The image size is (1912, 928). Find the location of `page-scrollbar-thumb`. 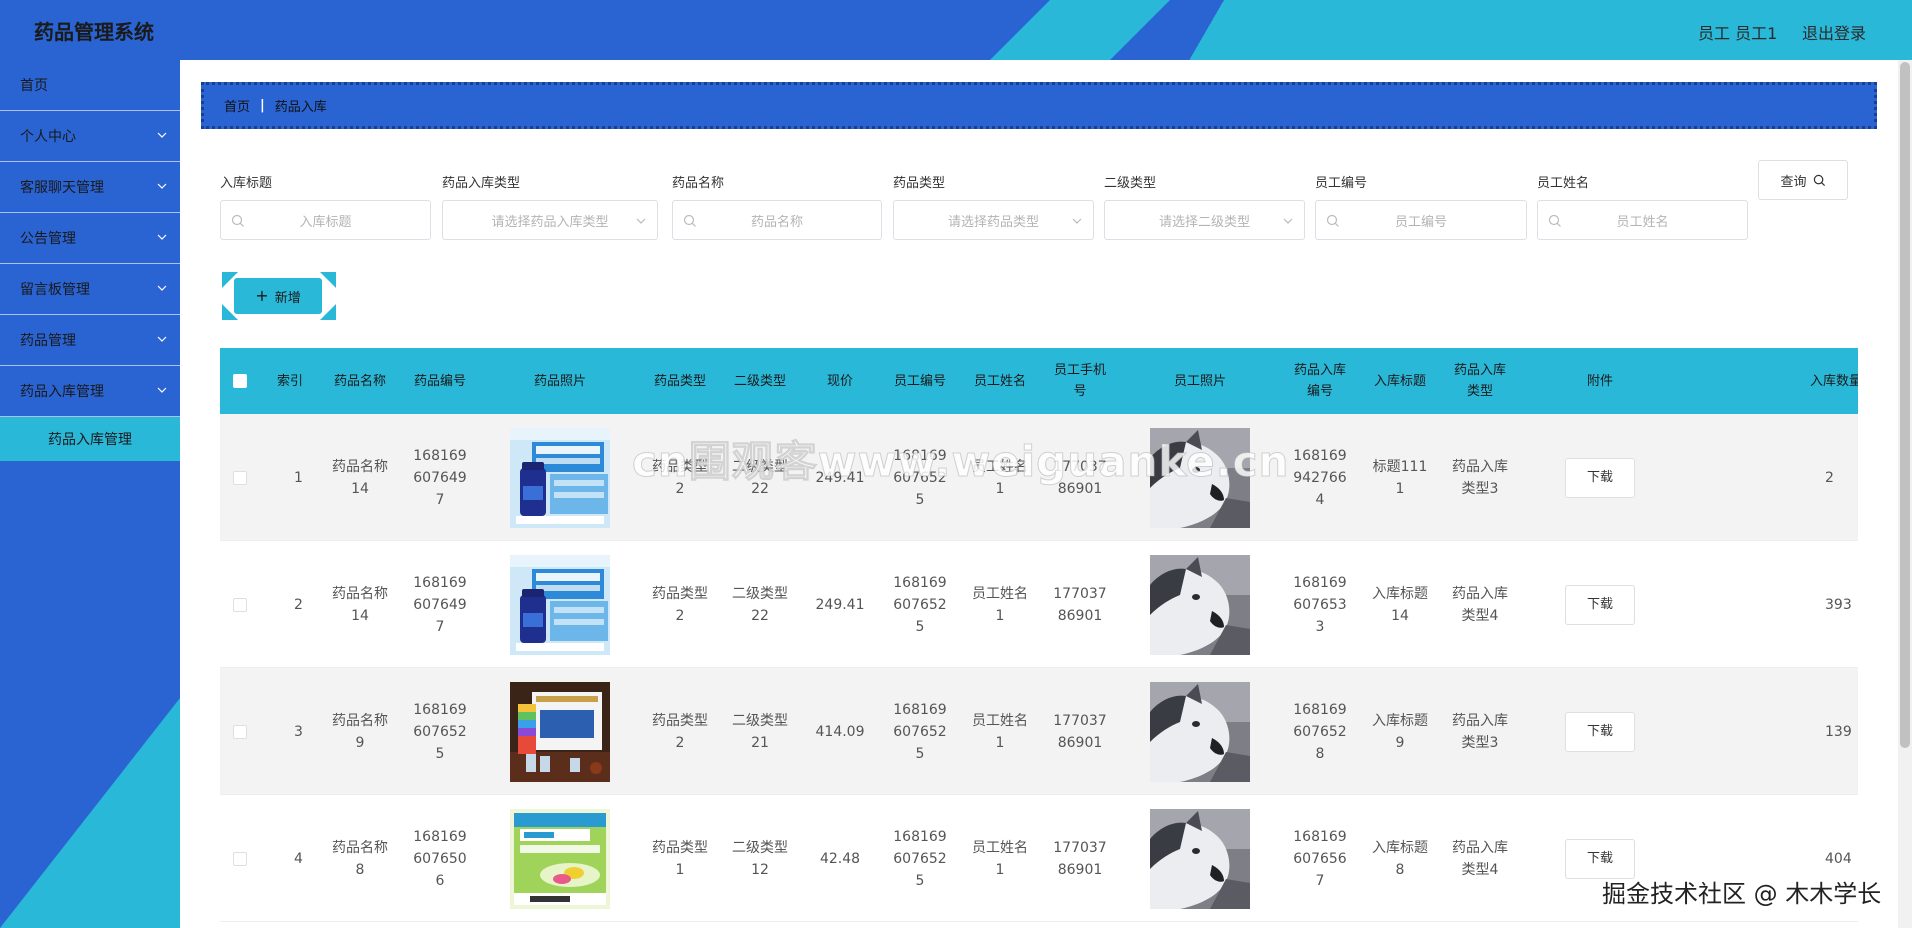

page-scrollbar-thumb is located at coordinates (1905, 405).